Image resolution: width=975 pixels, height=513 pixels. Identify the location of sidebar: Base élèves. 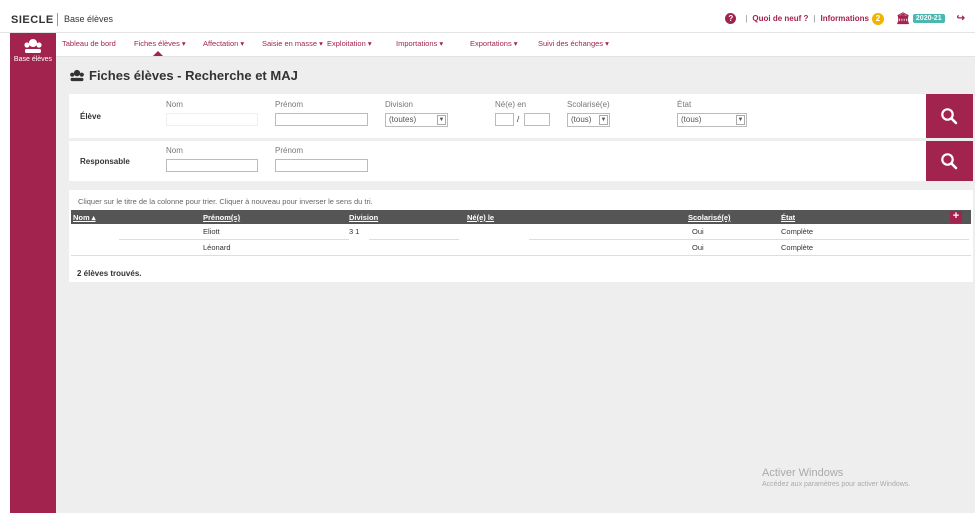
(33, 273).